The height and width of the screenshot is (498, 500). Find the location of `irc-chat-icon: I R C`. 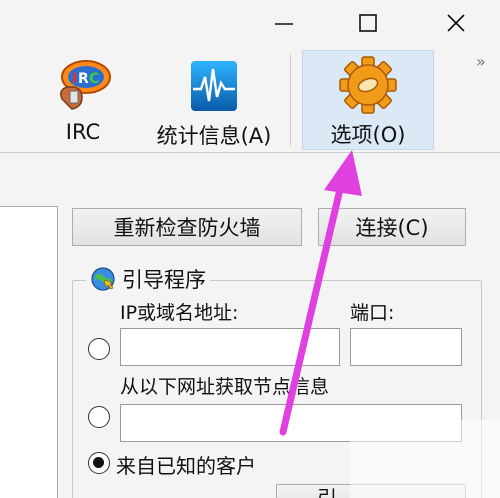

irc-chat-icon: I R C is located at coordinates (83, 86).